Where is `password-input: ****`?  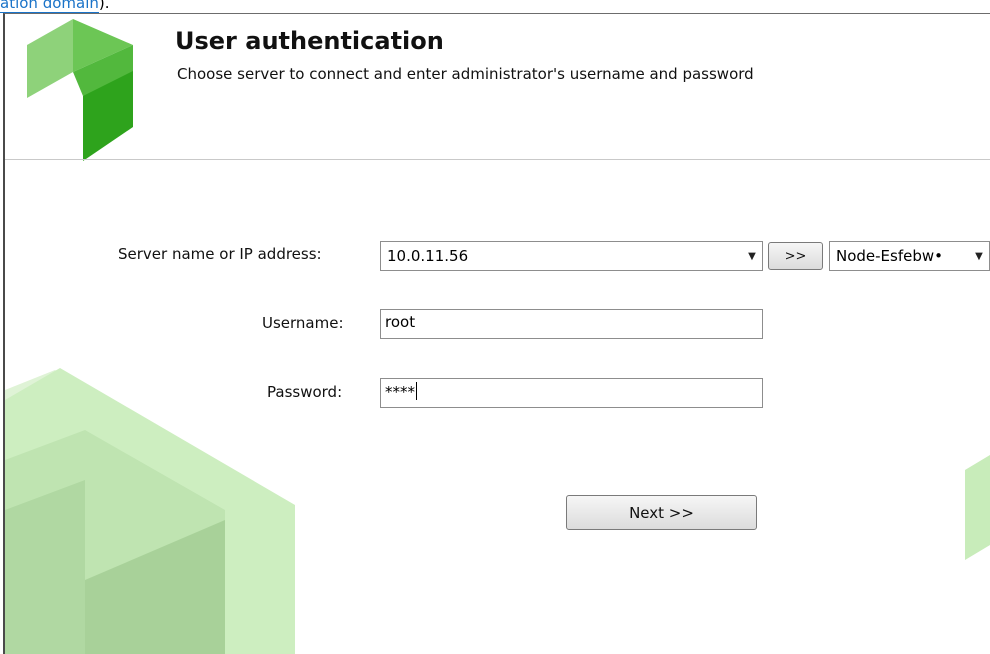 password-input: **** is located at coordinates (571, 393).